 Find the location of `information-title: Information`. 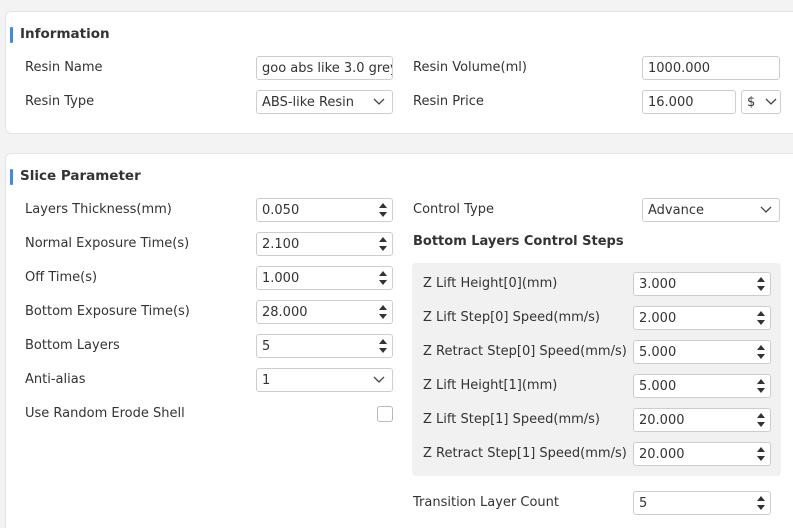

information-title: Information is located at coordinates (60, 34).